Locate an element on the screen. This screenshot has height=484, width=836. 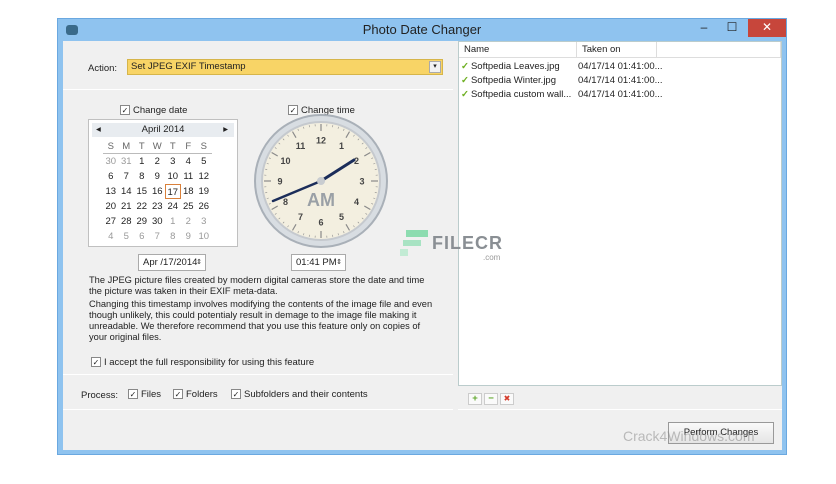
calendar-day: 27 is located at coordinates (111, 221).